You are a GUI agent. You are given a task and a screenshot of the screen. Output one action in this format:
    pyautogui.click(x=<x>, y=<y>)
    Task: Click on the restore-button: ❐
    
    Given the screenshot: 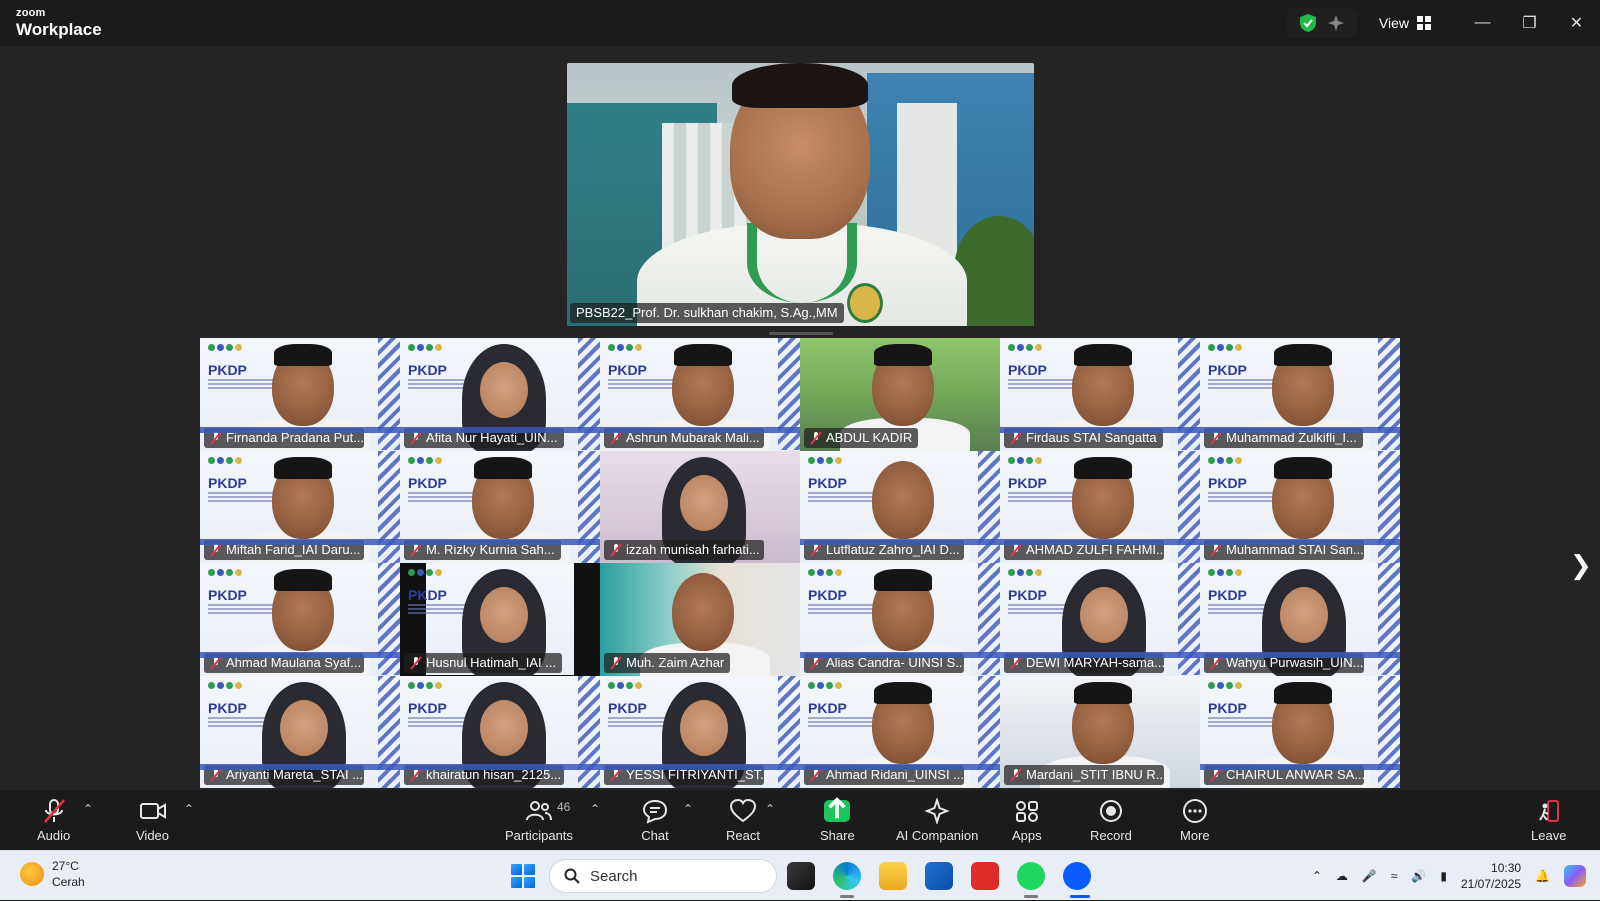 What is the action you would take?
    pyautogui.click(x=1529, y=23)
    